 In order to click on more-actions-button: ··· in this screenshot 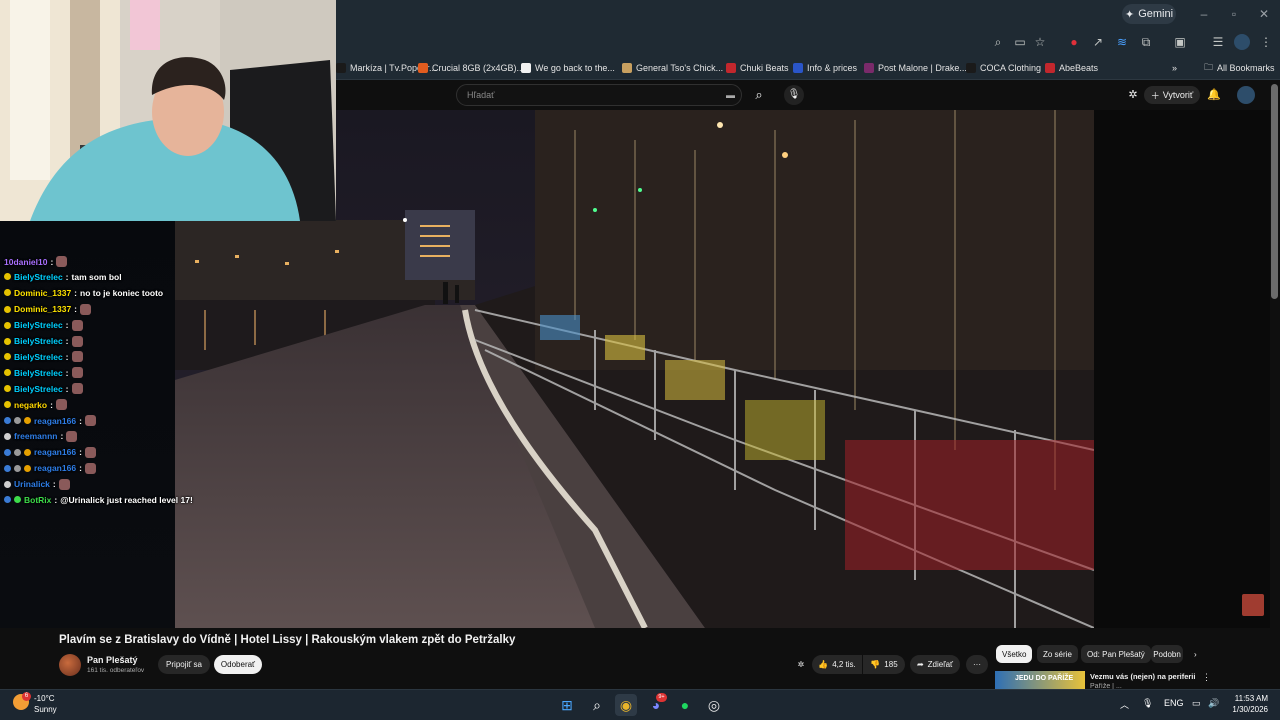, I will do `click(977, 664)`.